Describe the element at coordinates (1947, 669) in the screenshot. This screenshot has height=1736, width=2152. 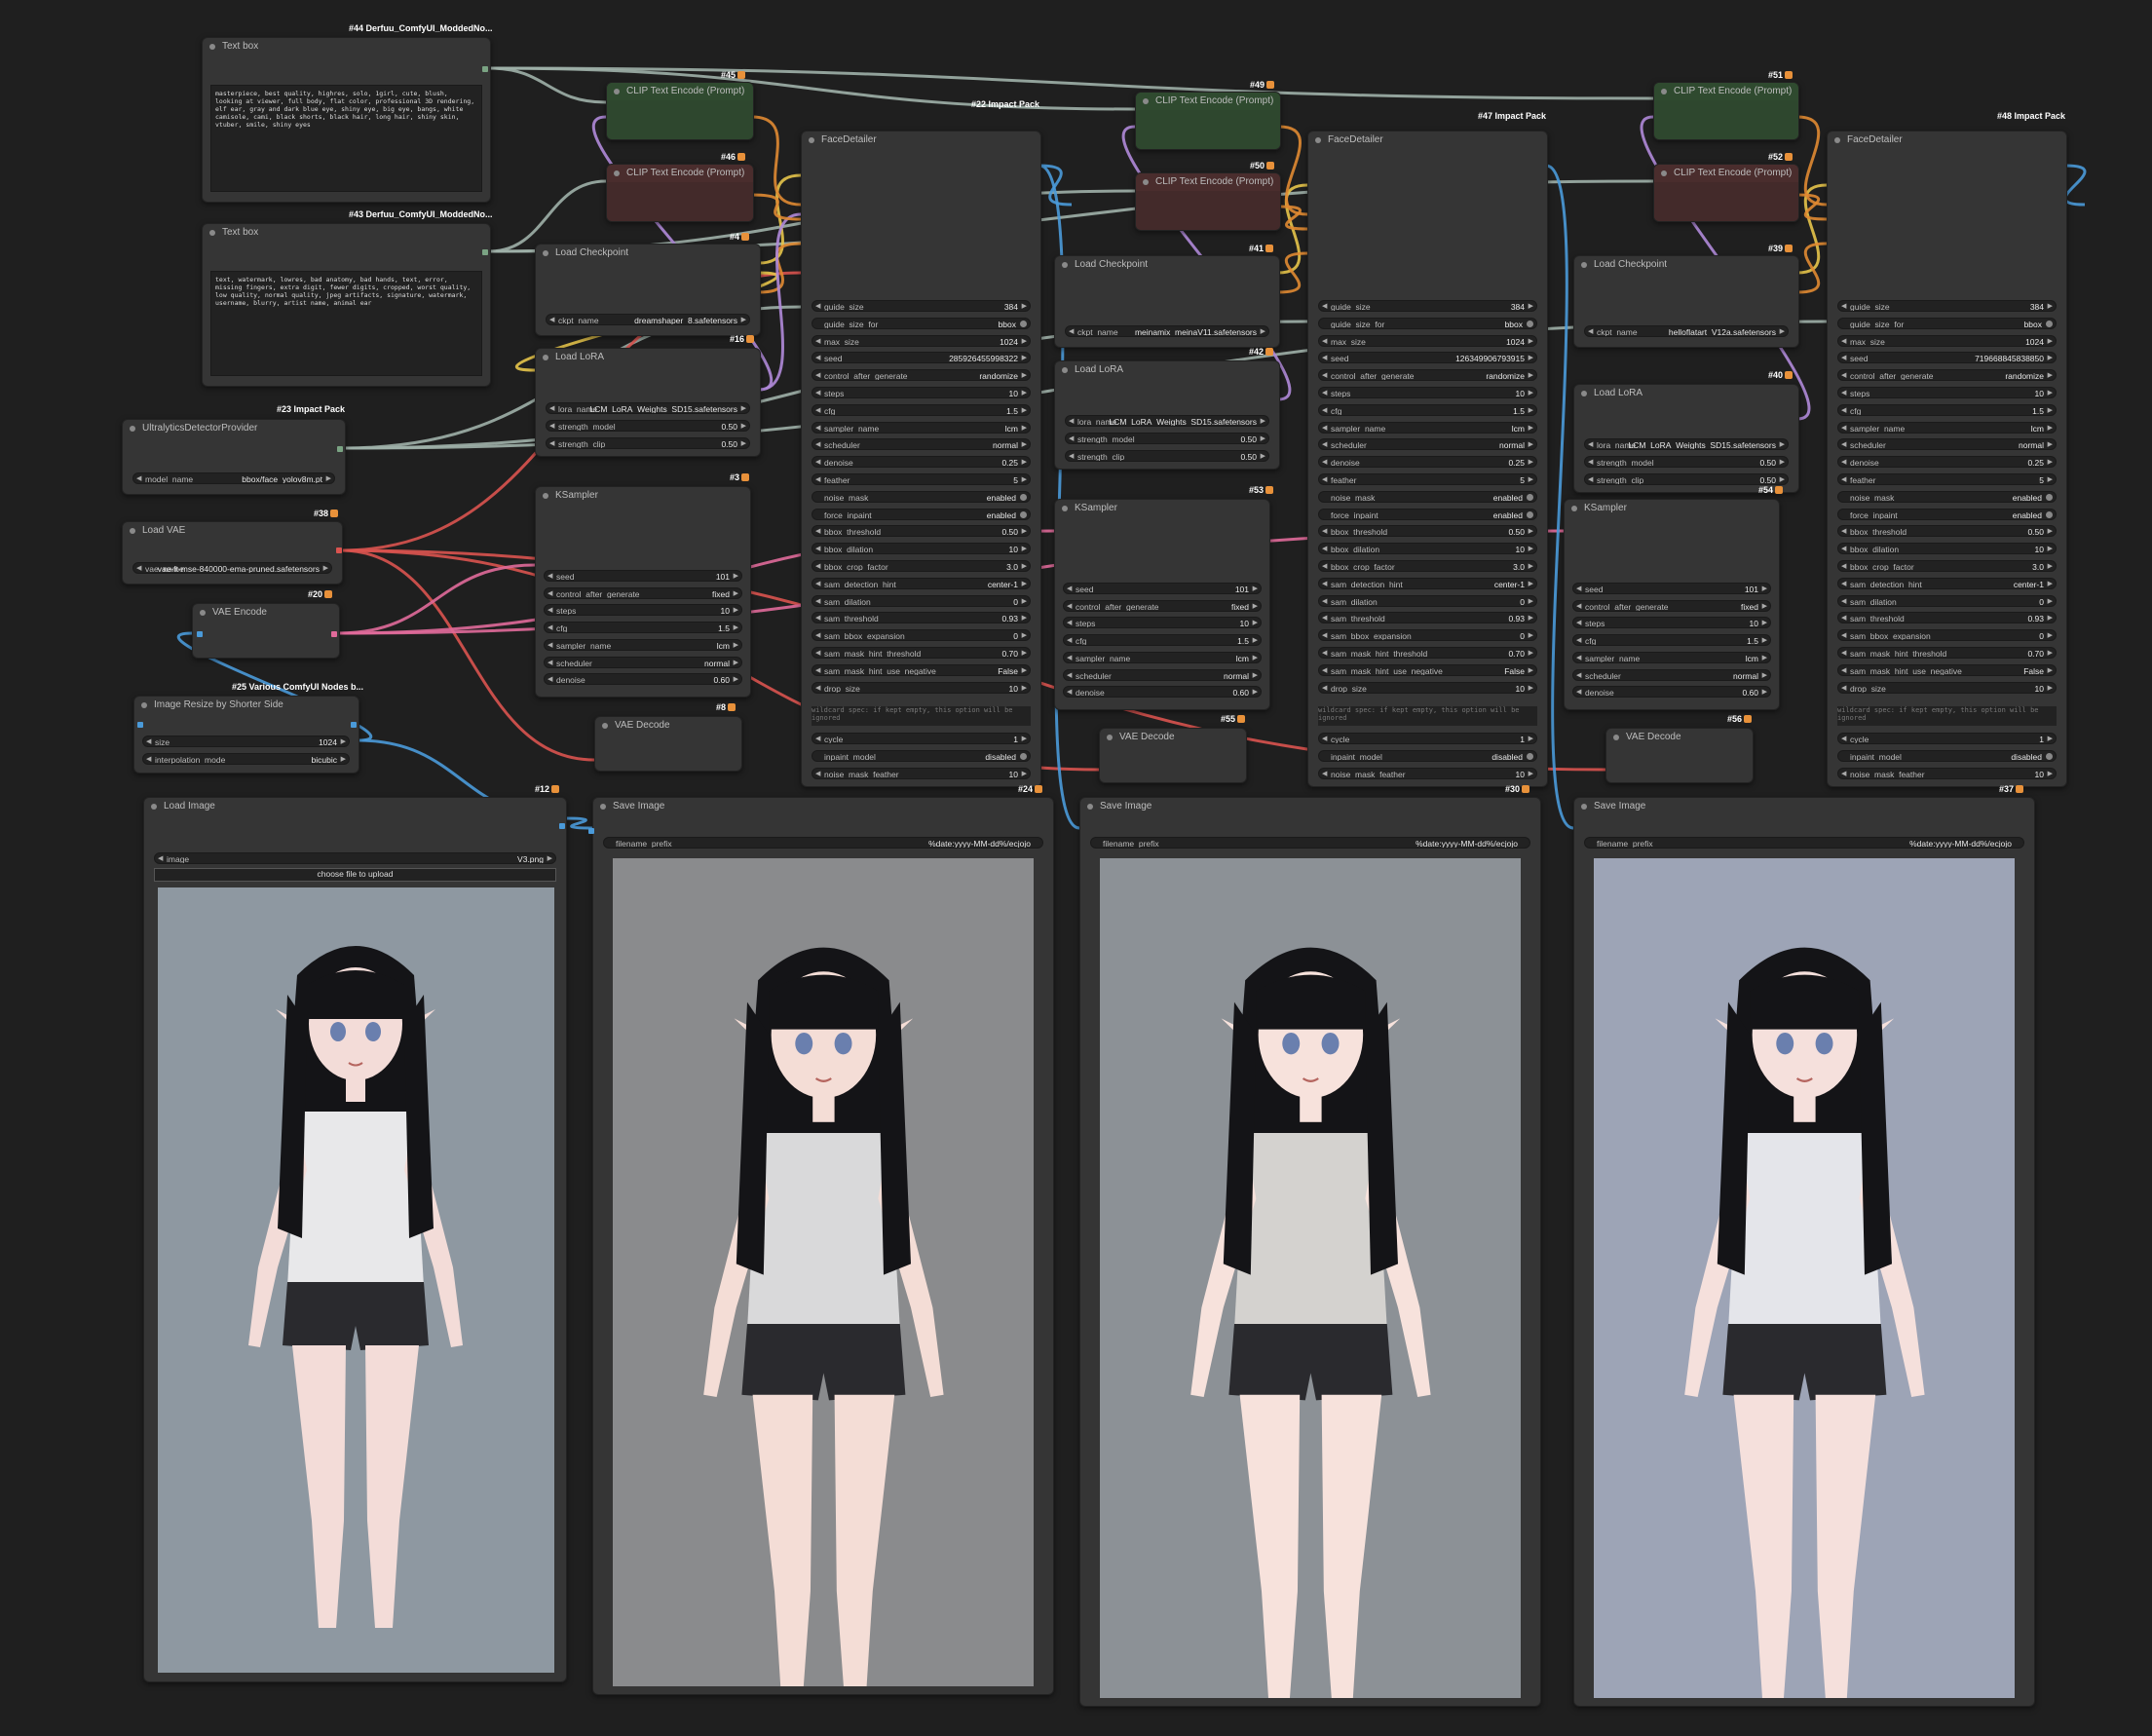
I see `fd-widget-sam_mask_hint_use_negative: ◀ sam_mask_hint_use_negative False ▶` at that location.